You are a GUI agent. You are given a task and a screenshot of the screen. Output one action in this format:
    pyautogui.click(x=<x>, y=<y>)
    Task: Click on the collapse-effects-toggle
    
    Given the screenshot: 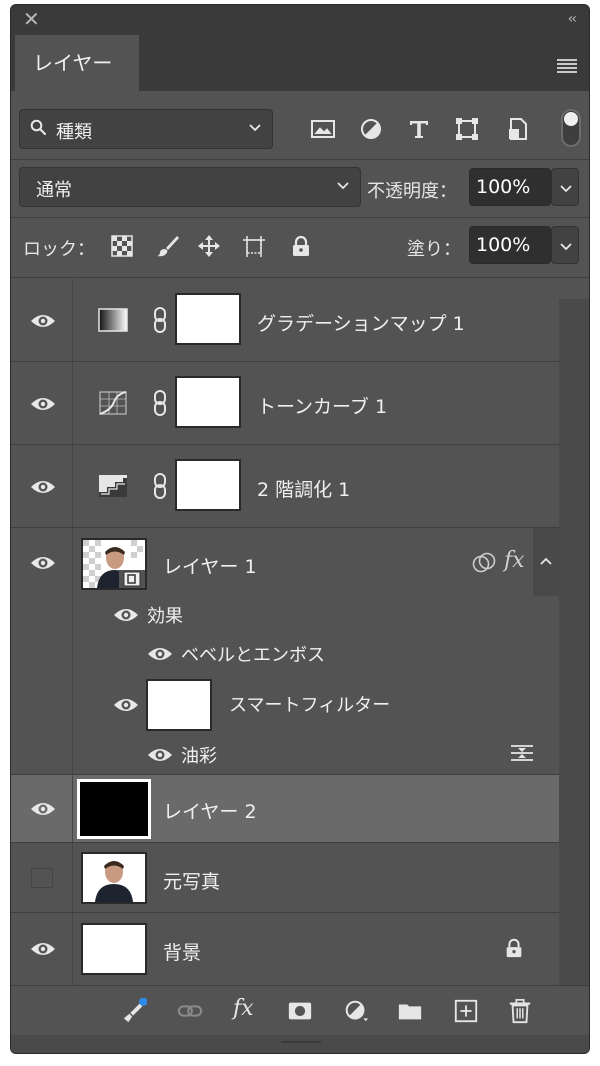 What is the action you would take?
    pyautogui.click(x=546, y=562)
    